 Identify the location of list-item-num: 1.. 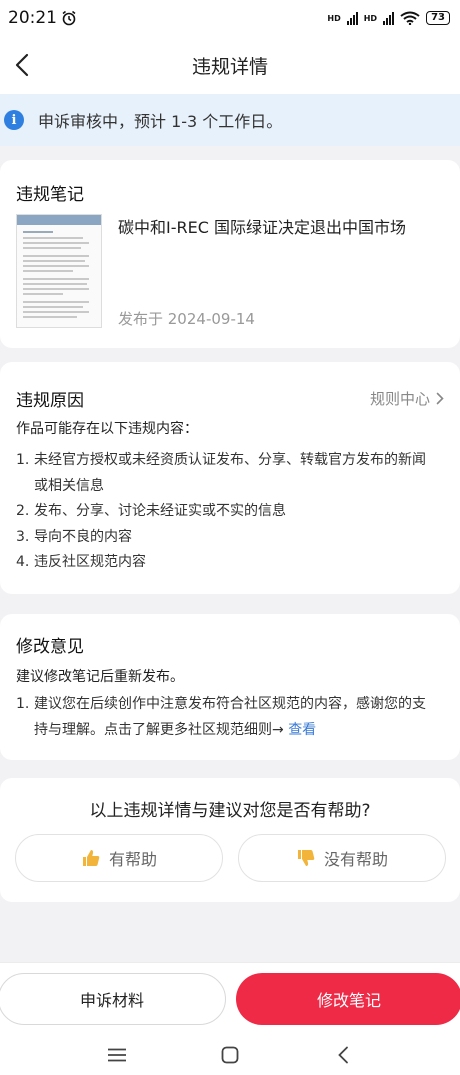
(23, 460).